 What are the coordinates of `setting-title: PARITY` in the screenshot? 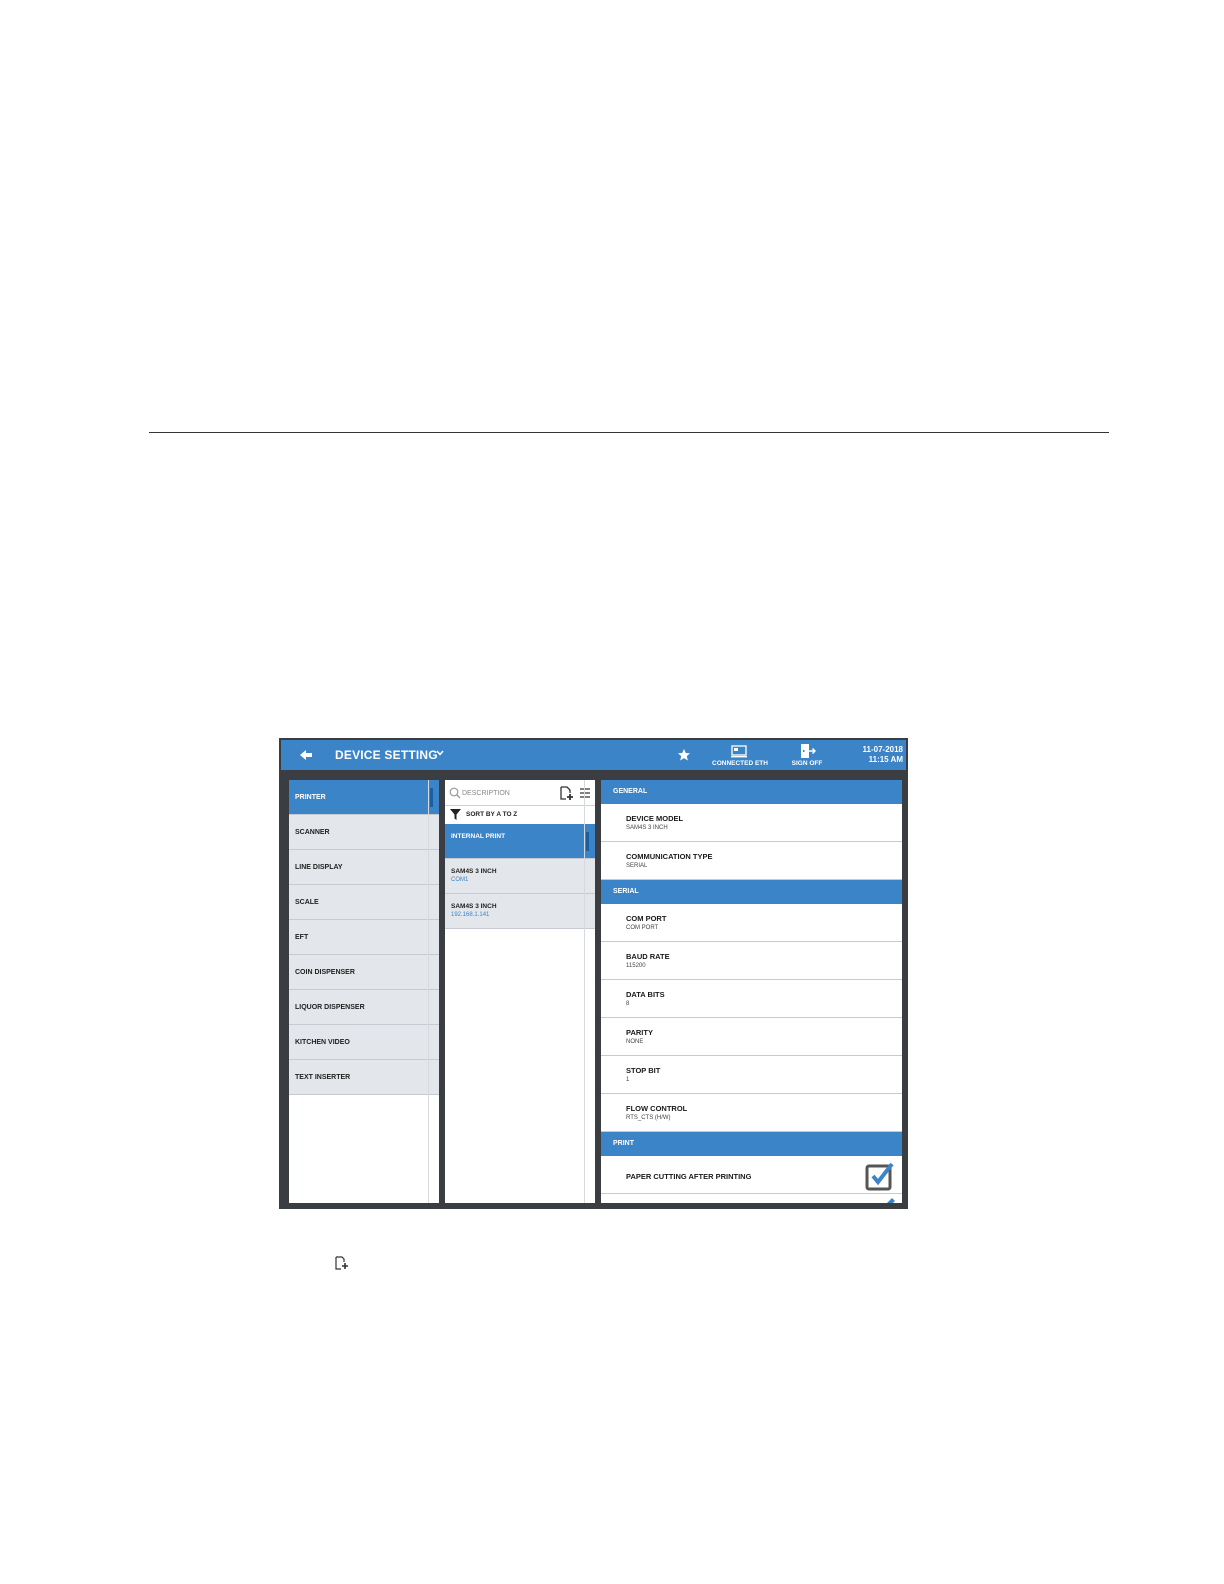 It's located at (639, 1032).